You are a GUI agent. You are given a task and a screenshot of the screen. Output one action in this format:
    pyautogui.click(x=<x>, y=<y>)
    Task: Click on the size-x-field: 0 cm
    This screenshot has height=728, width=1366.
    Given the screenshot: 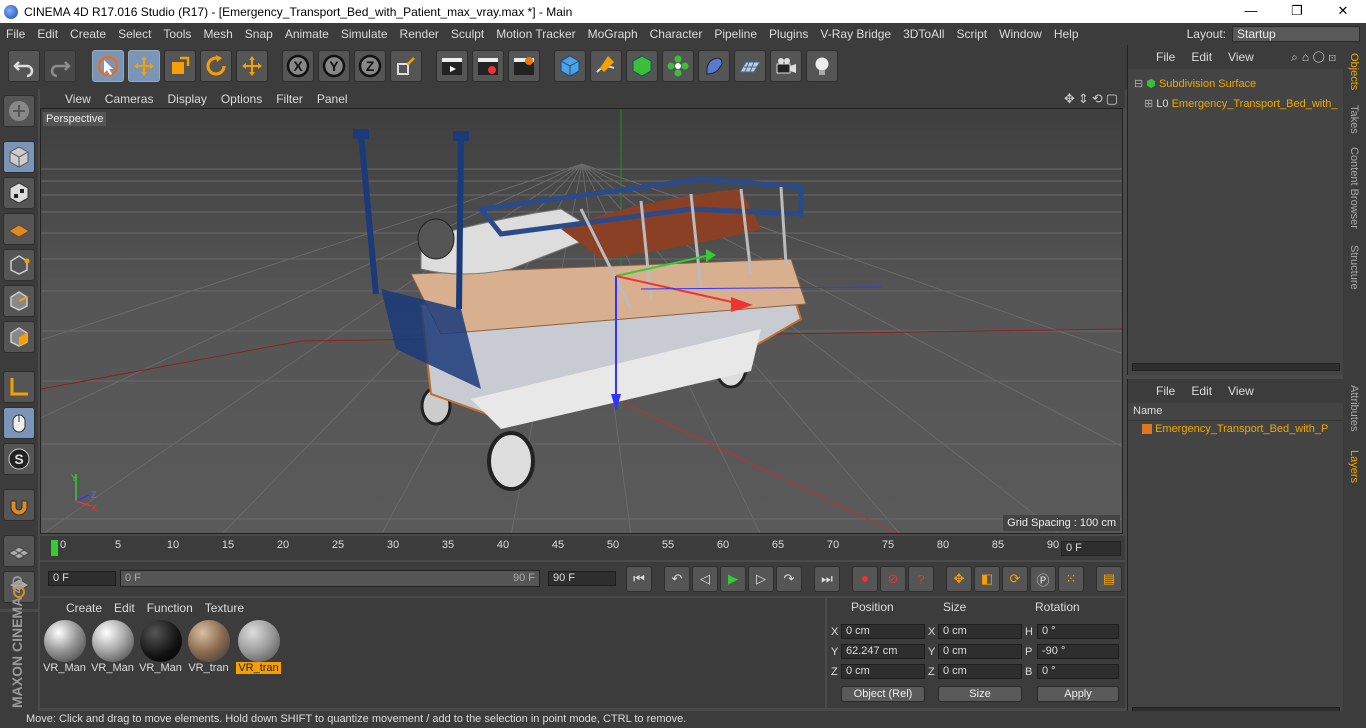 What is the action you would take?
    pyautogui.click(x=980, y=631)
    